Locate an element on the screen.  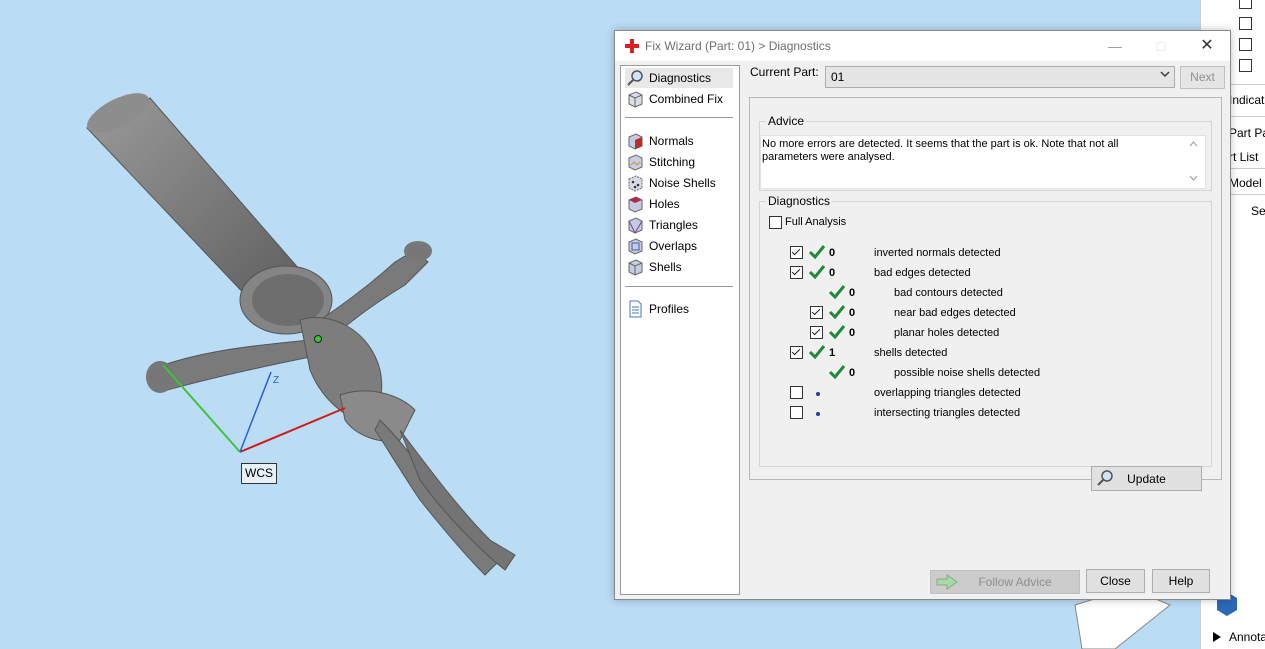
bad-edges-count: 0 is located at coordinates (832, 273).